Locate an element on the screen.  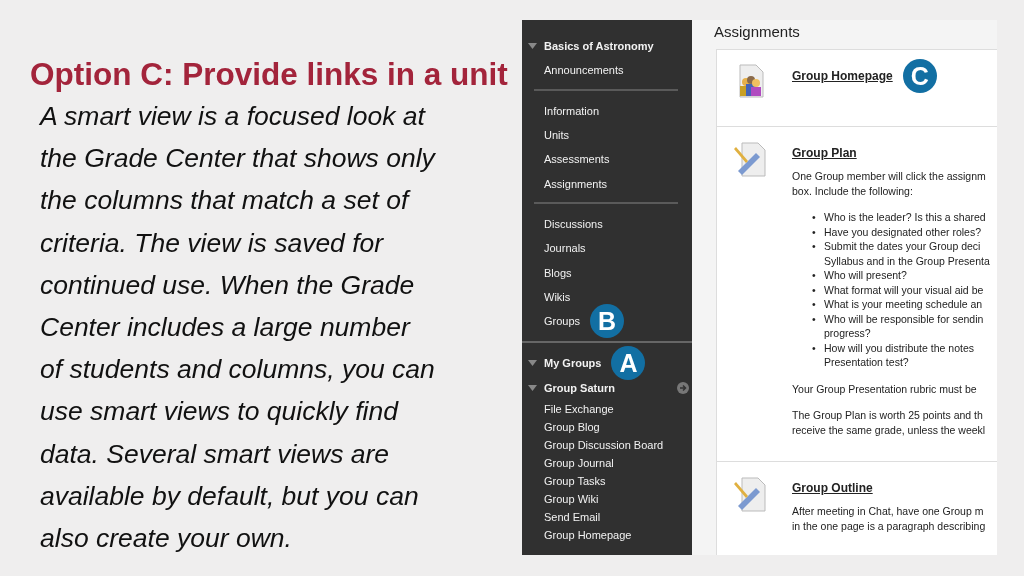
bullet-item: Have you designated other roles? is located at coordinates (903, 231).